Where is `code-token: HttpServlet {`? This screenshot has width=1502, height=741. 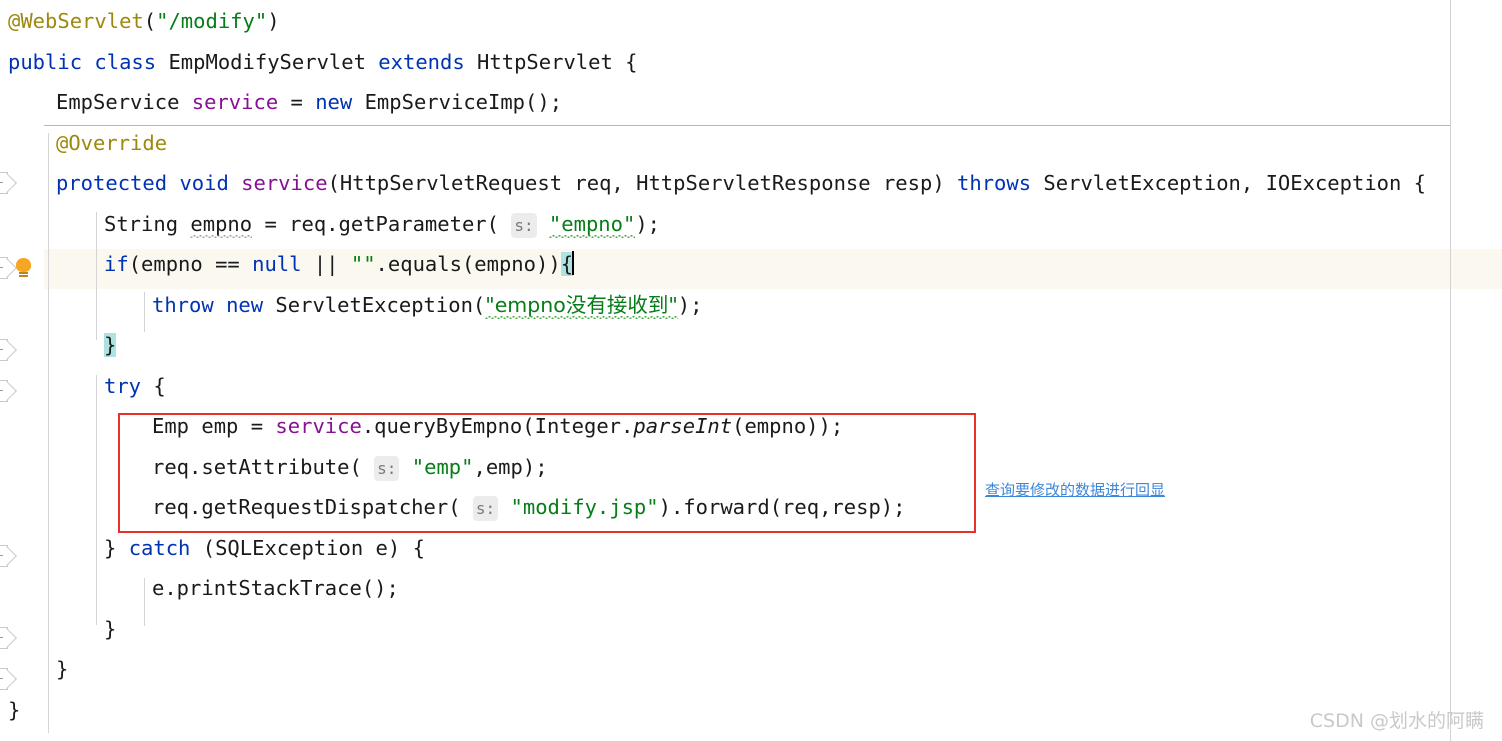
code-token: HttpServlet { is located at coordinates (551, 61).